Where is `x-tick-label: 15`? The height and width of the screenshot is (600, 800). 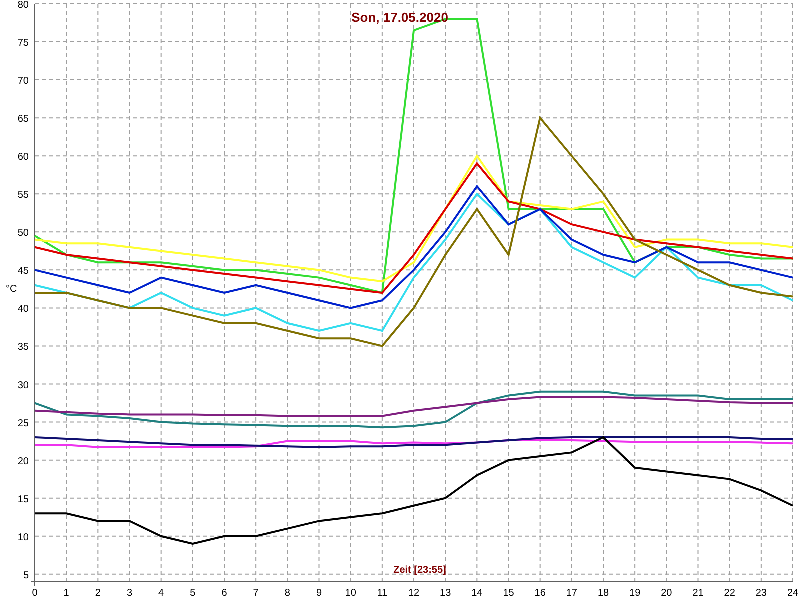
x-tick-label: 15 is located at coordinates (508, 593).